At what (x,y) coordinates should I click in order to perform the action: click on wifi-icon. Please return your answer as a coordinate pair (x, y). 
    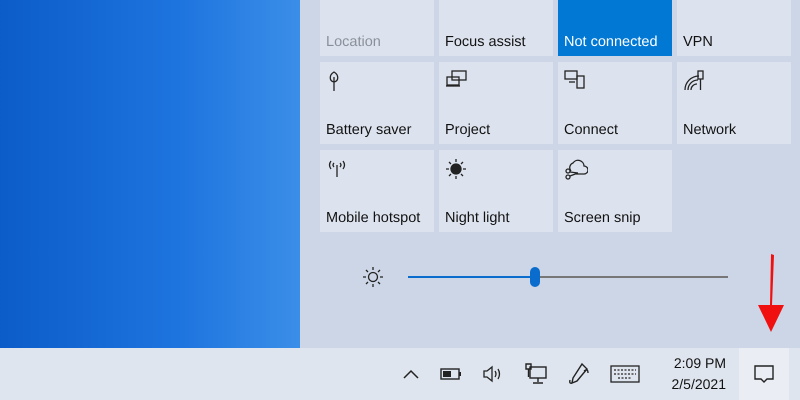
    Looking at the image, I should click on (694, 81).